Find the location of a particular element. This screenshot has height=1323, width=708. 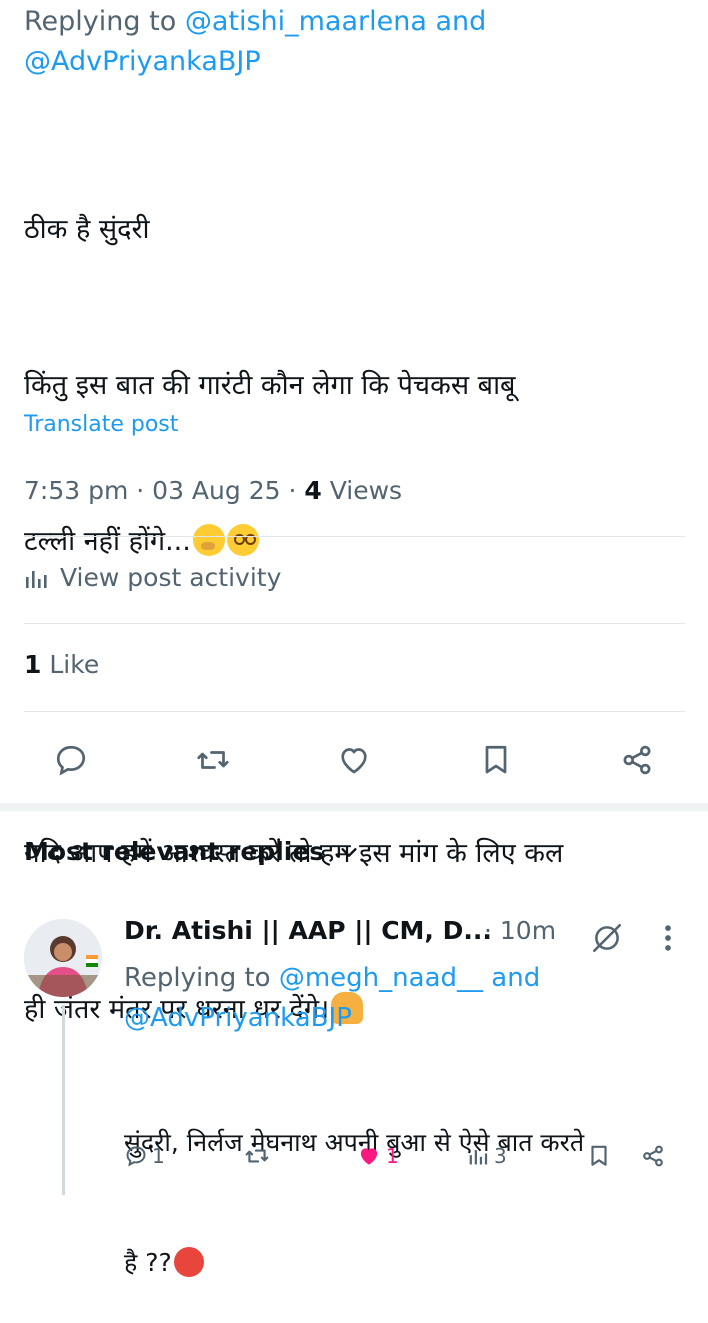

reply-button is located at coordinates (71, 760).